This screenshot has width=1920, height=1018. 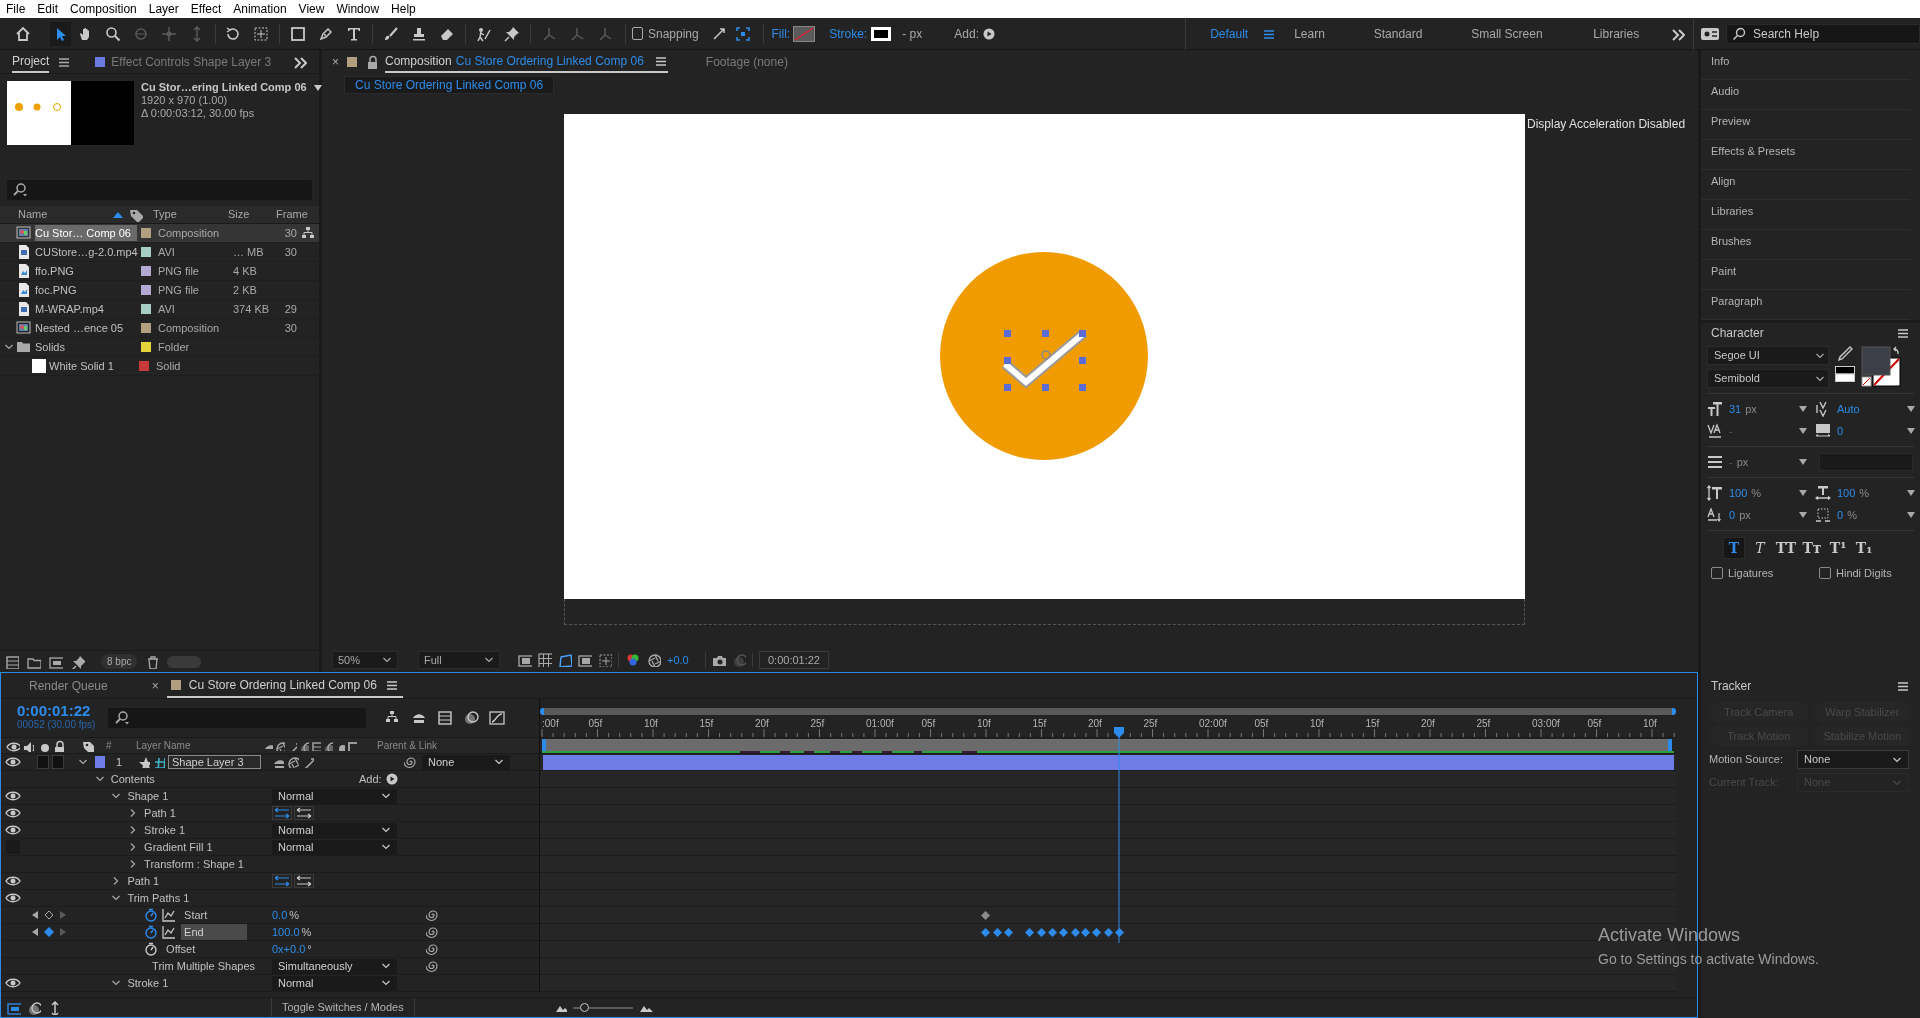 I want to click on panel-tab: Audio, so click(x=1725, y=91).